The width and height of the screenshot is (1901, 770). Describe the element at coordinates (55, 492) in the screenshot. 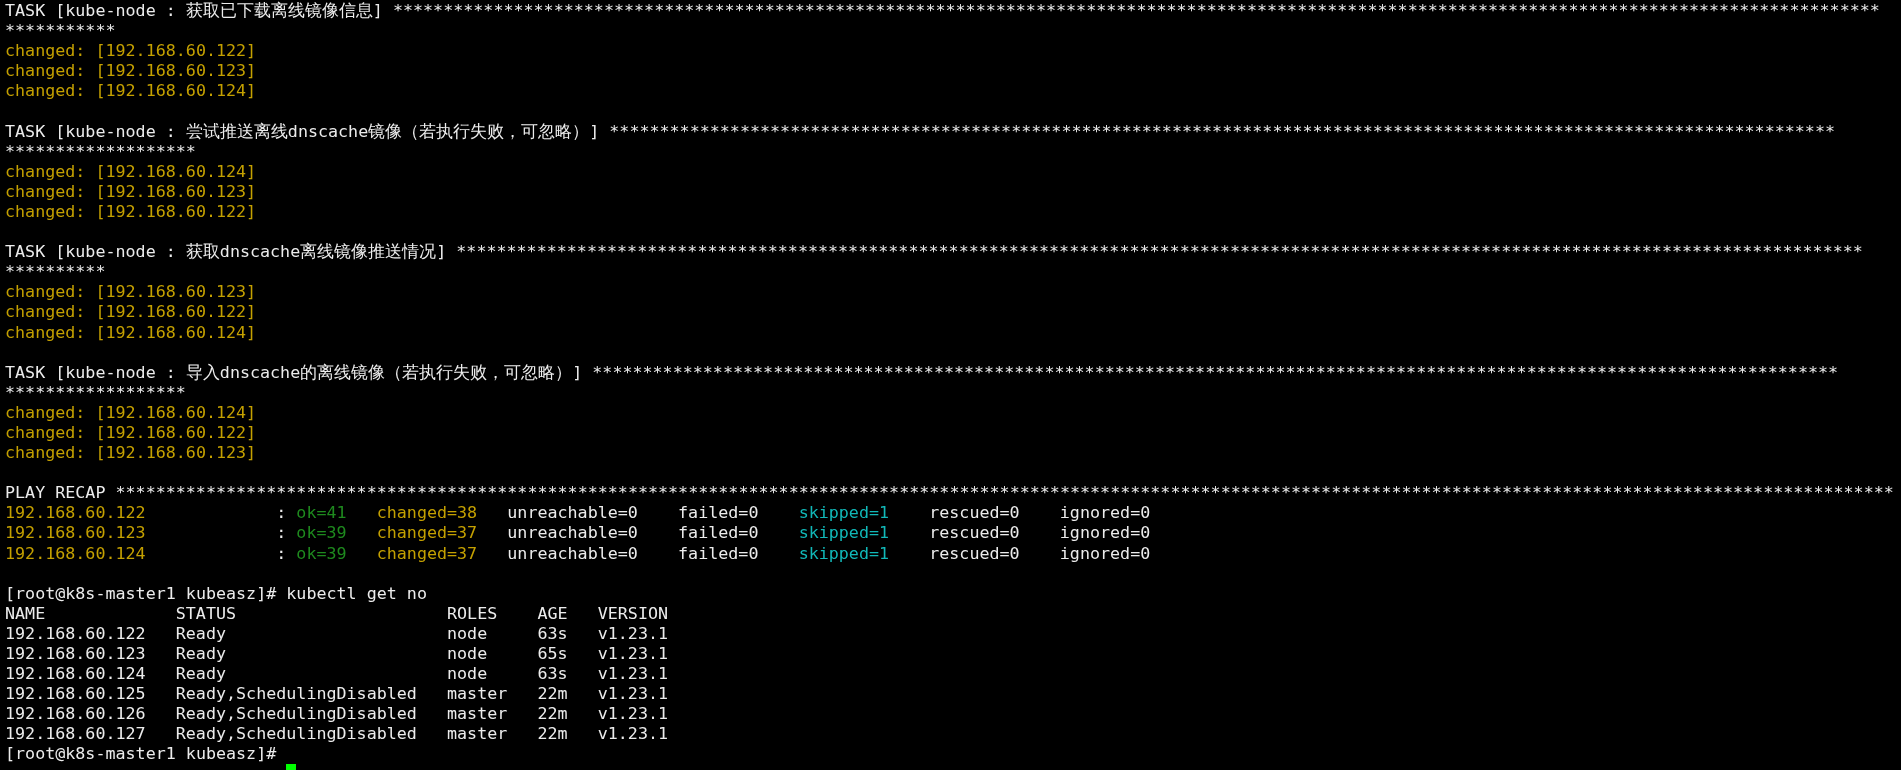

I see `recap-title: PLAY RECAP` at that location.